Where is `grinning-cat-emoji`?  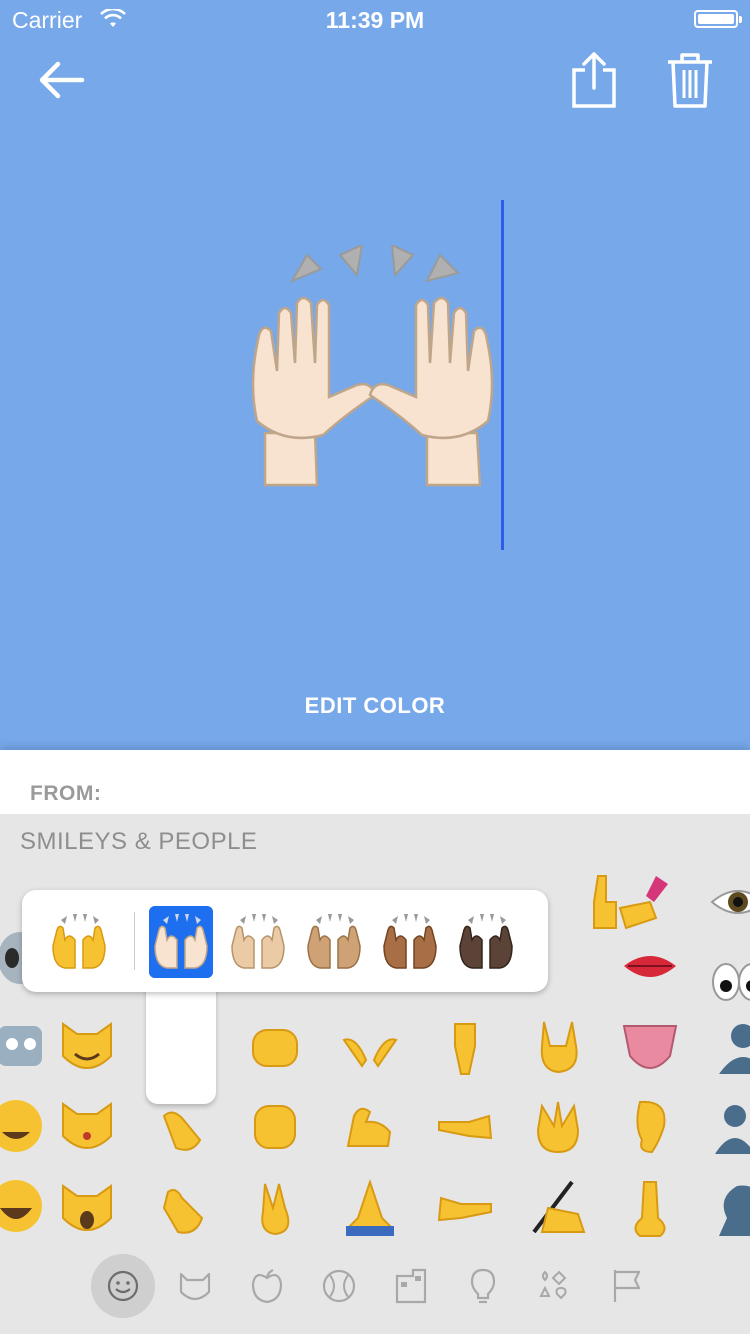 grinning-cat-emoji is located at coordinates (87, 1046).